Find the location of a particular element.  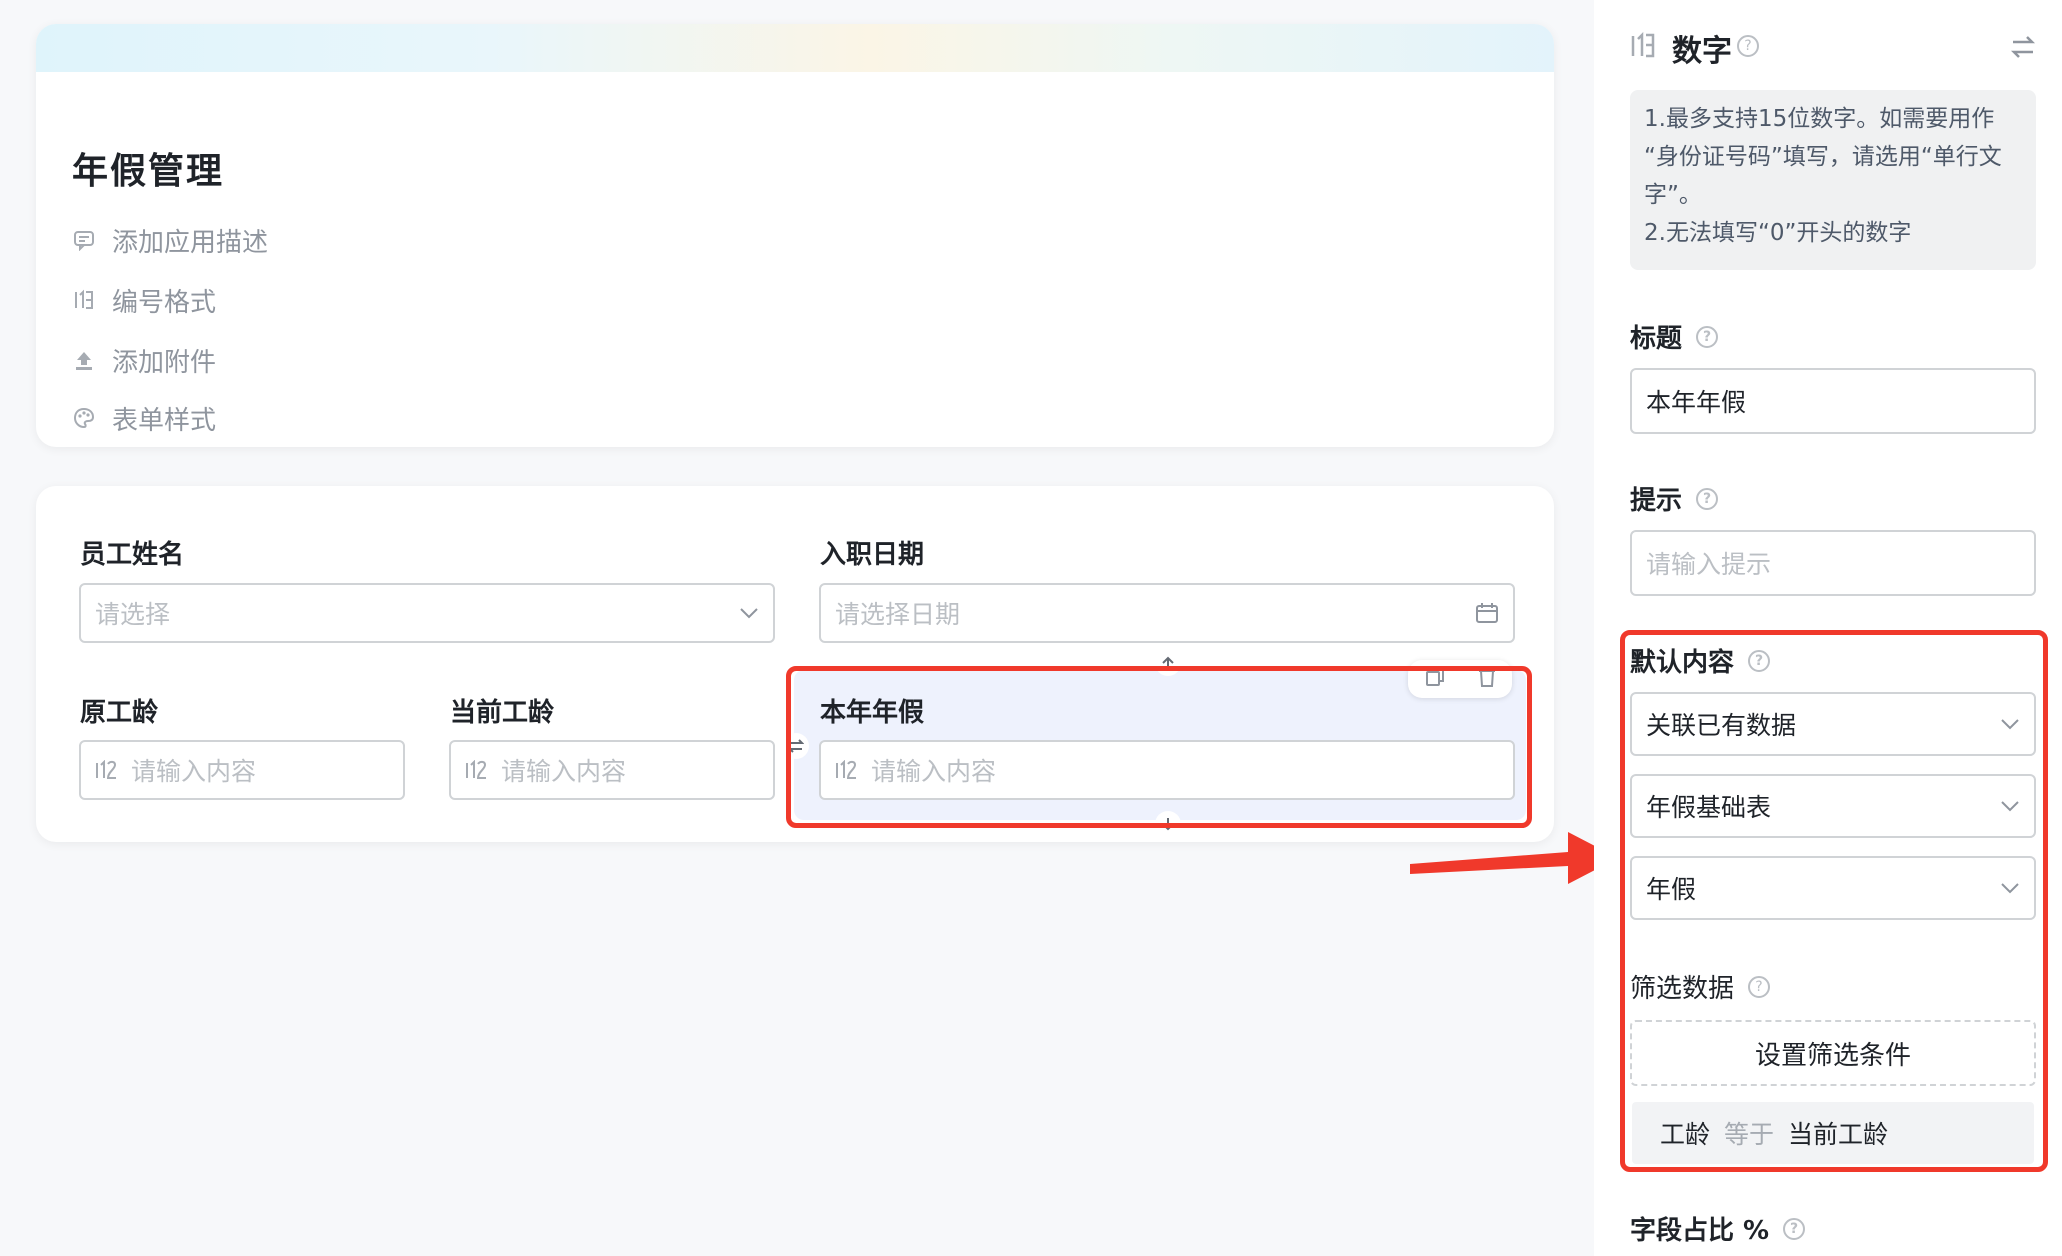

original-seniority-input: 请输入内容 is located at coordinates (242, 770).